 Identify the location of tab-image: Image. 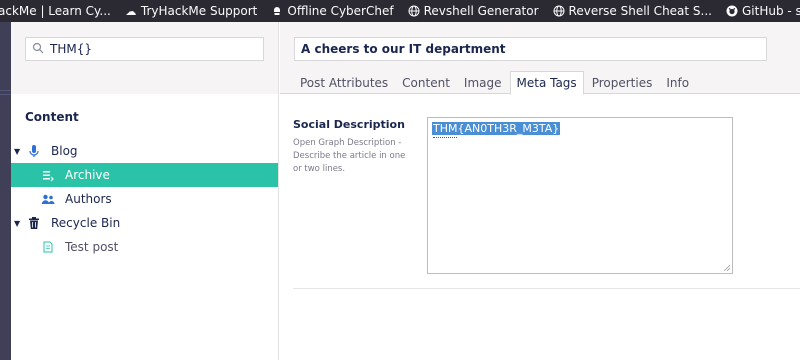
(483, 83).